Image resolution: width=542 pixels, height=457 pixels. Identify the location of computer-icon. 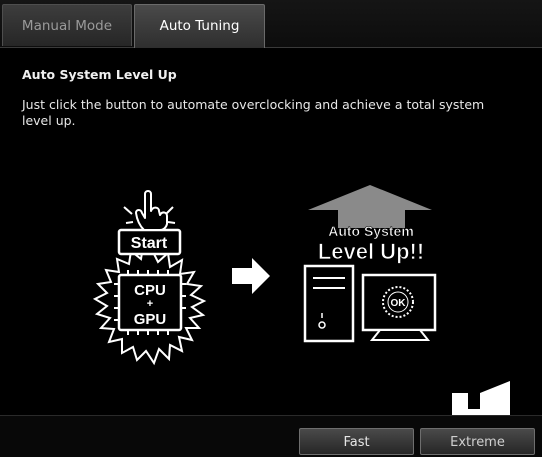
(329, 303).